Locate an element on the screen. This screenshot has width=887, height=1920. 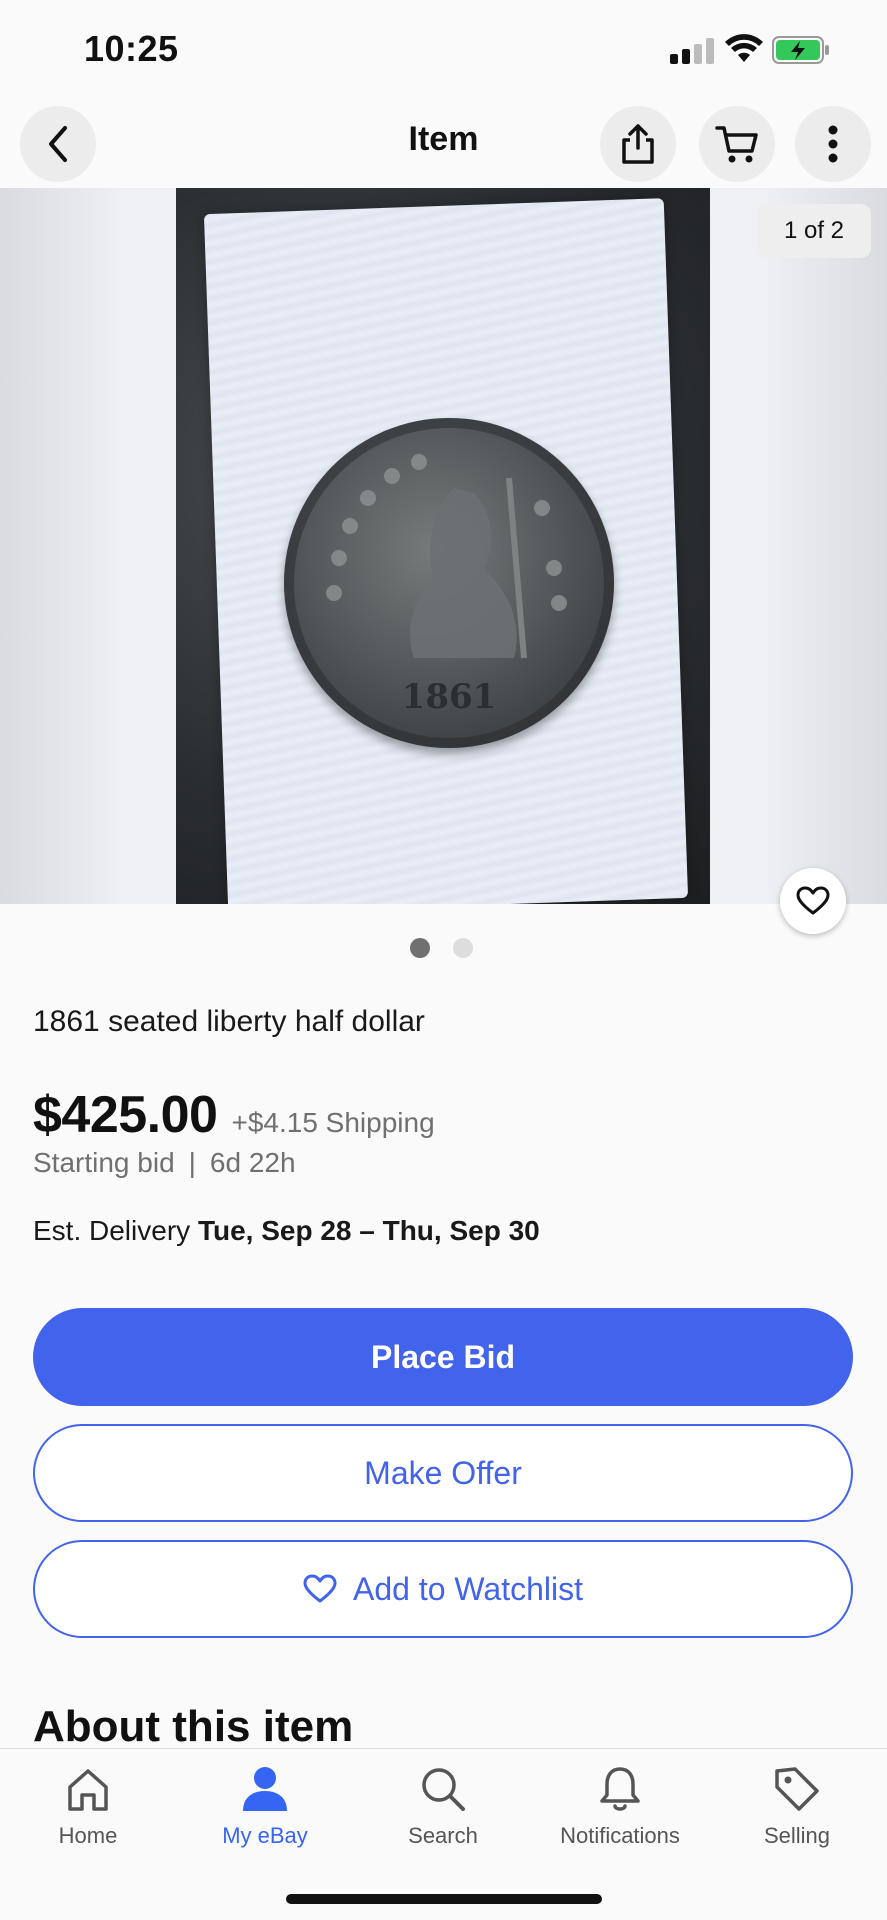
more-options-button is located at coordinates (833, 144).